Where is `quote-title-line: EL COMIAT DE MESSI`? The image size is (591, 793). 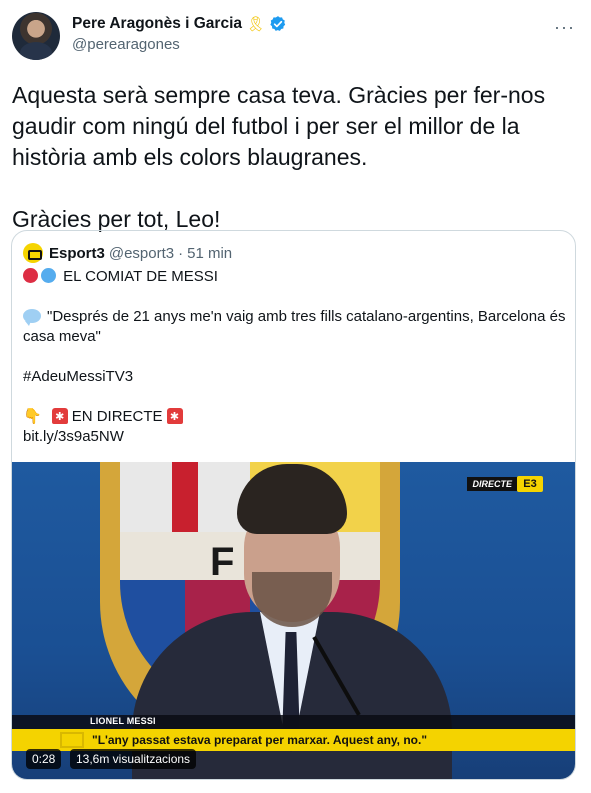
quote-title-line: EL COMIAT DE MESSI is located at coordinates (295, 277).